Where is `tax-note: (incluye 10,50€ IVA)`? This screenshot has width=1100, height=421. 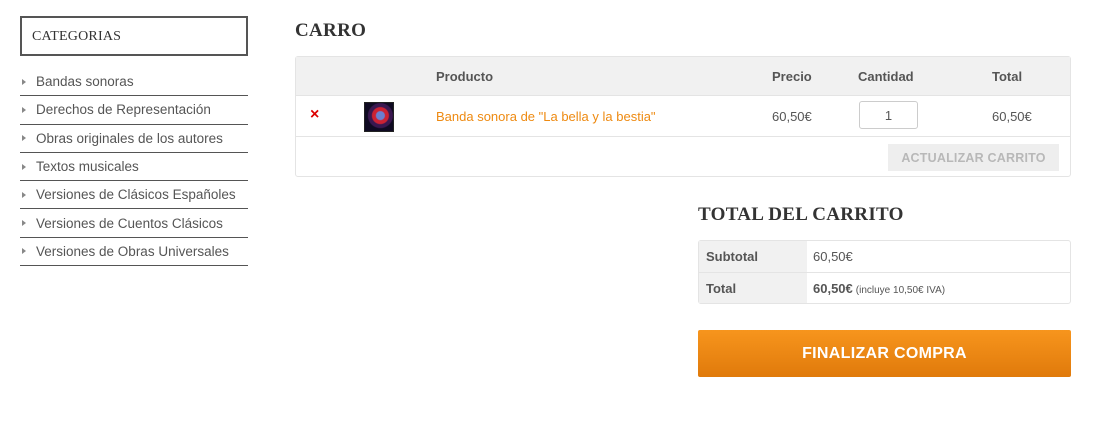 tax-note: (incluye 10,50€ IVA) is located at coordinates (900, 290).